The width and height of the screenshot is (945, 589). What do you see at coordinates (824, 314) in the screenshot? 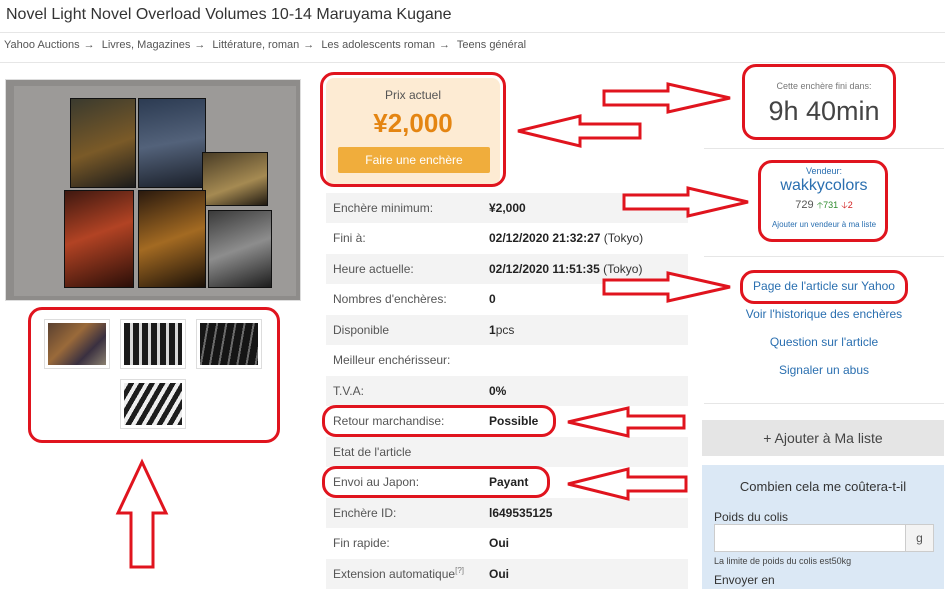
I see `bid-history-link: Voir l'historique des enchères` at bounding box center [824, 314].